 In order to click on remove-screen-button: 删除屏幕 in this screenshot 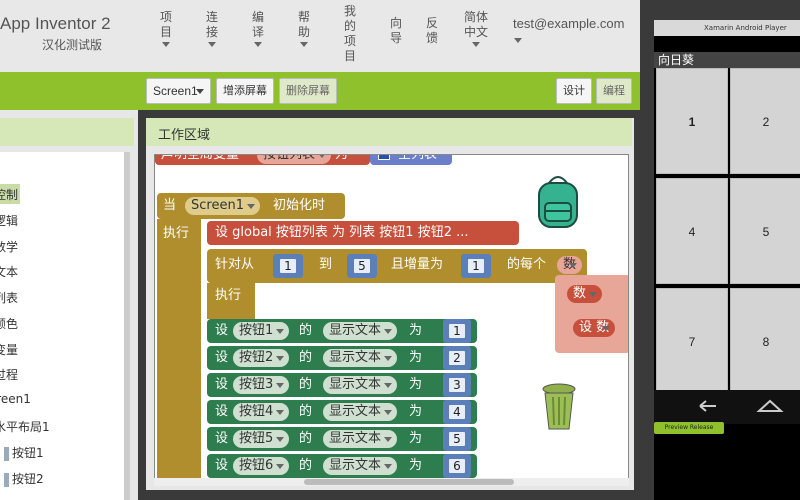, I will do `click(308, 91)`.